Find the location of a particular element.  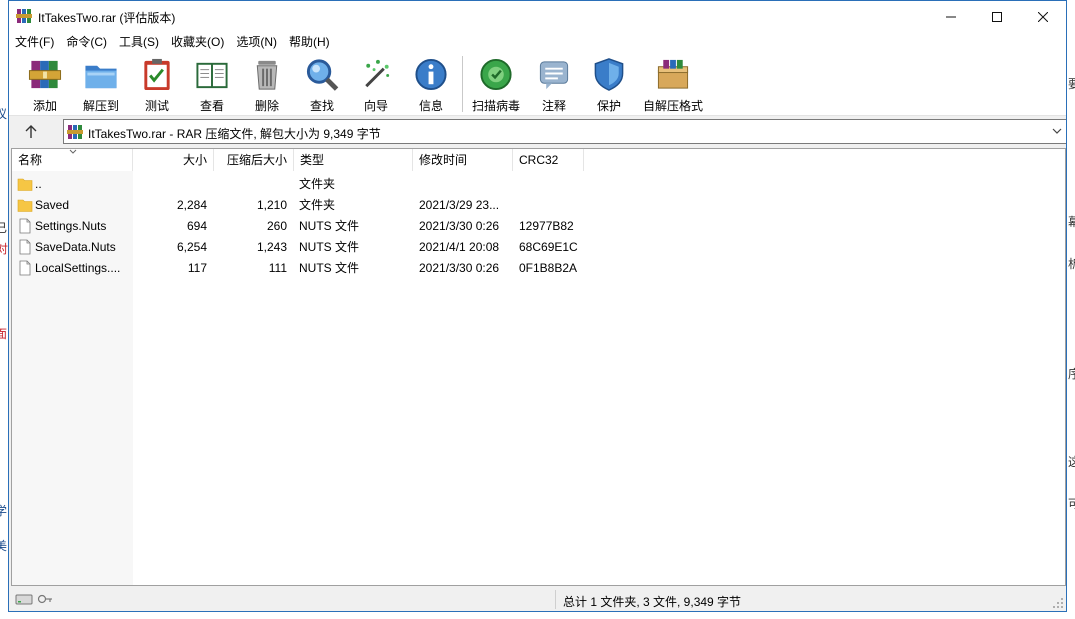

background-glyph: 析 is located at coordinates (1071, 264).